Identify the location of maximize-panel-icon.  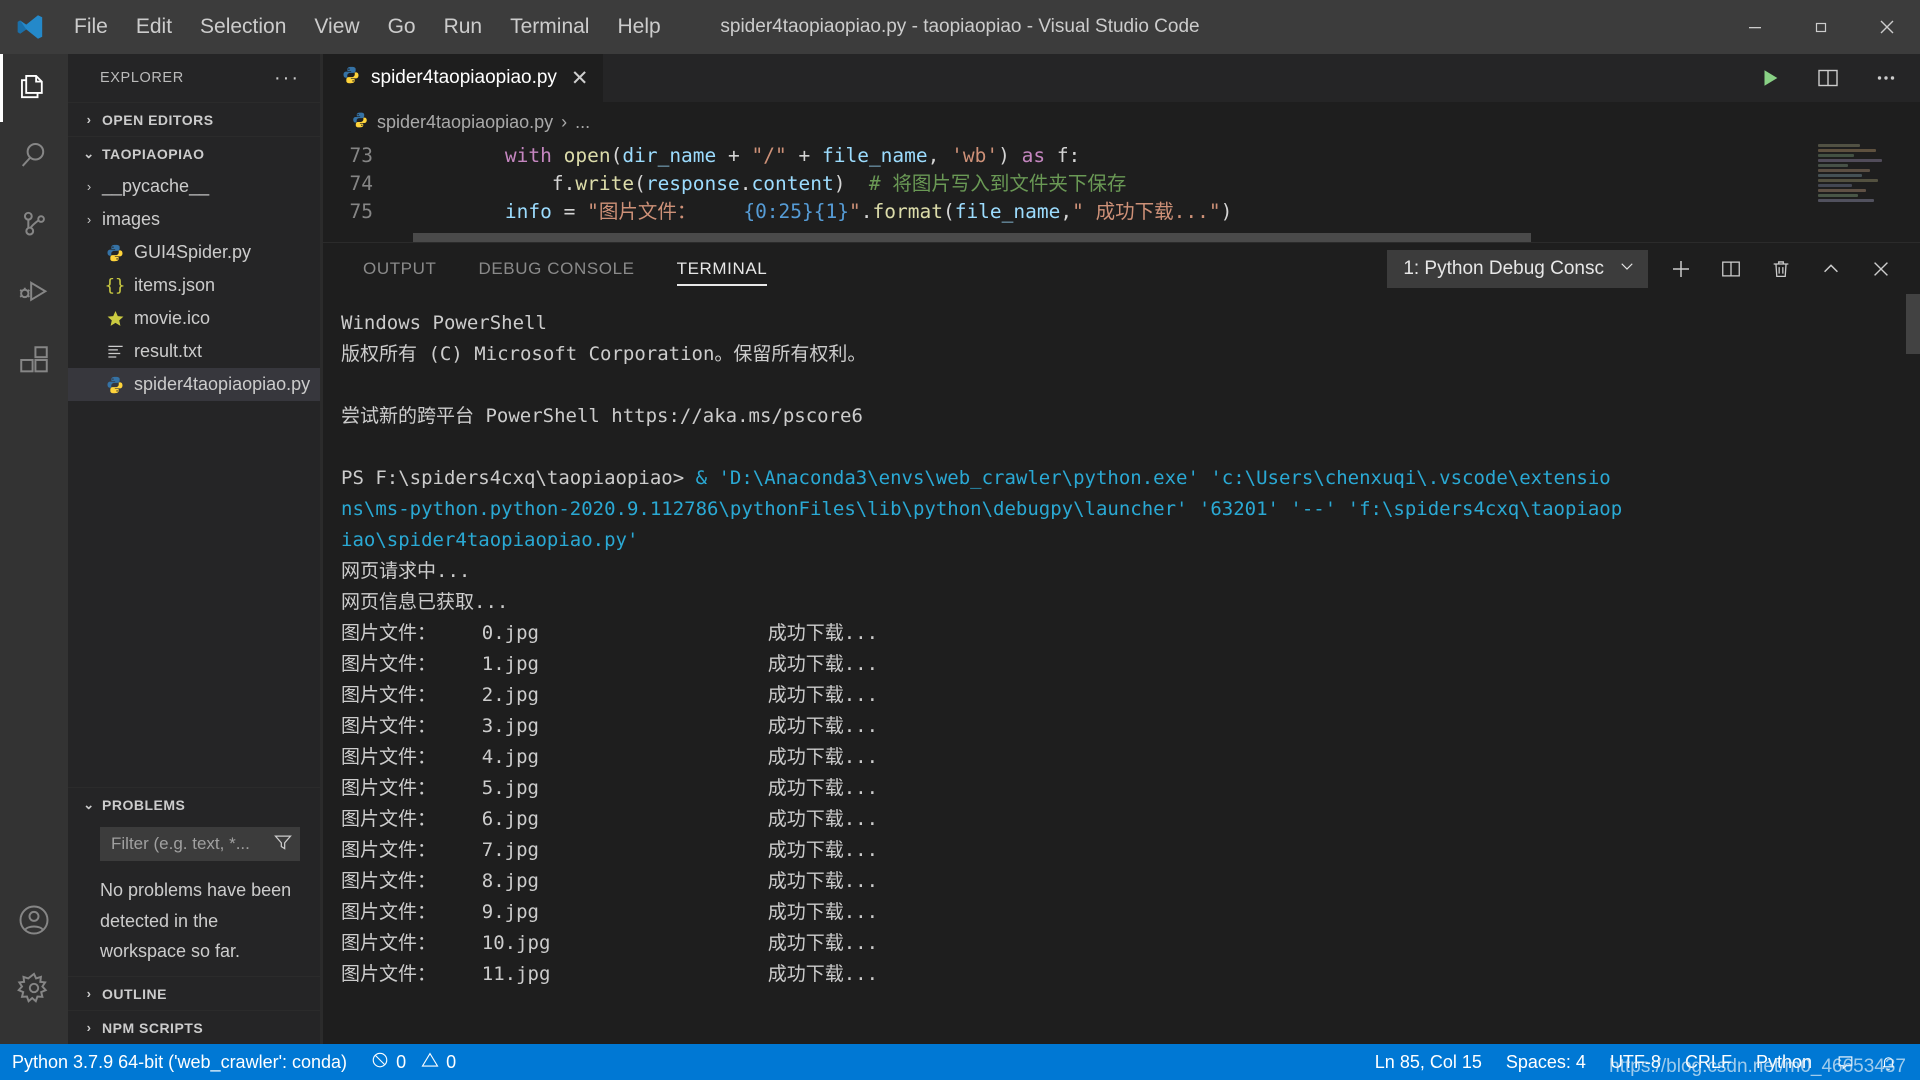
(1831, 269).